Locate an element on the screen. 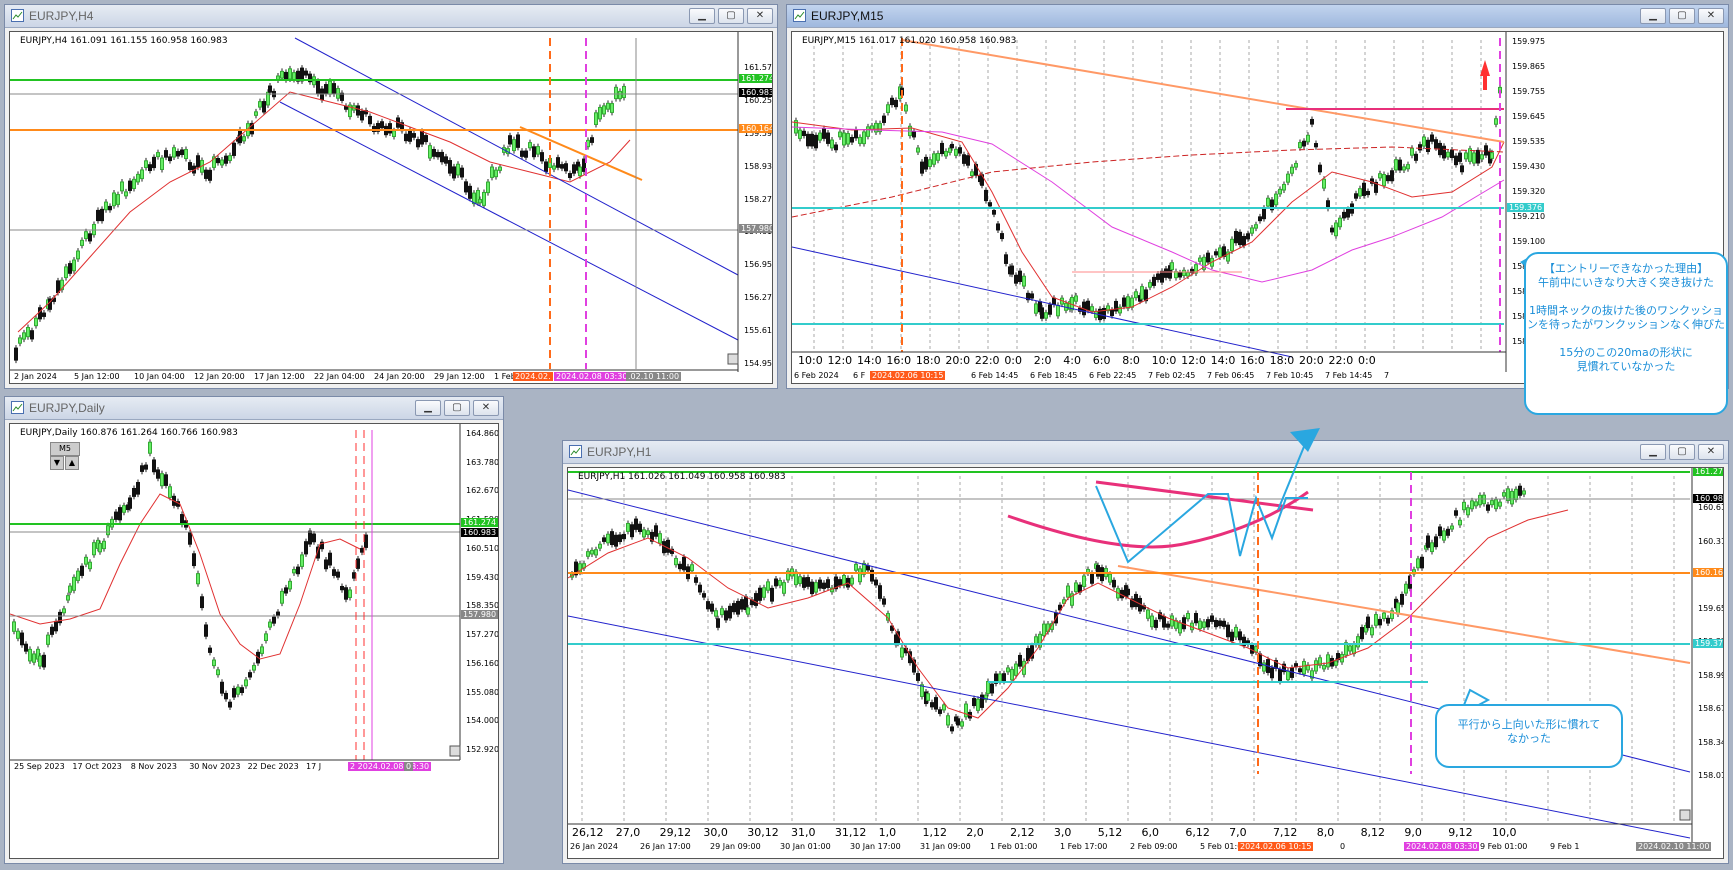  time-tag-magenta: 2024.02.08 03:30 is located at coordinates (592, 376).